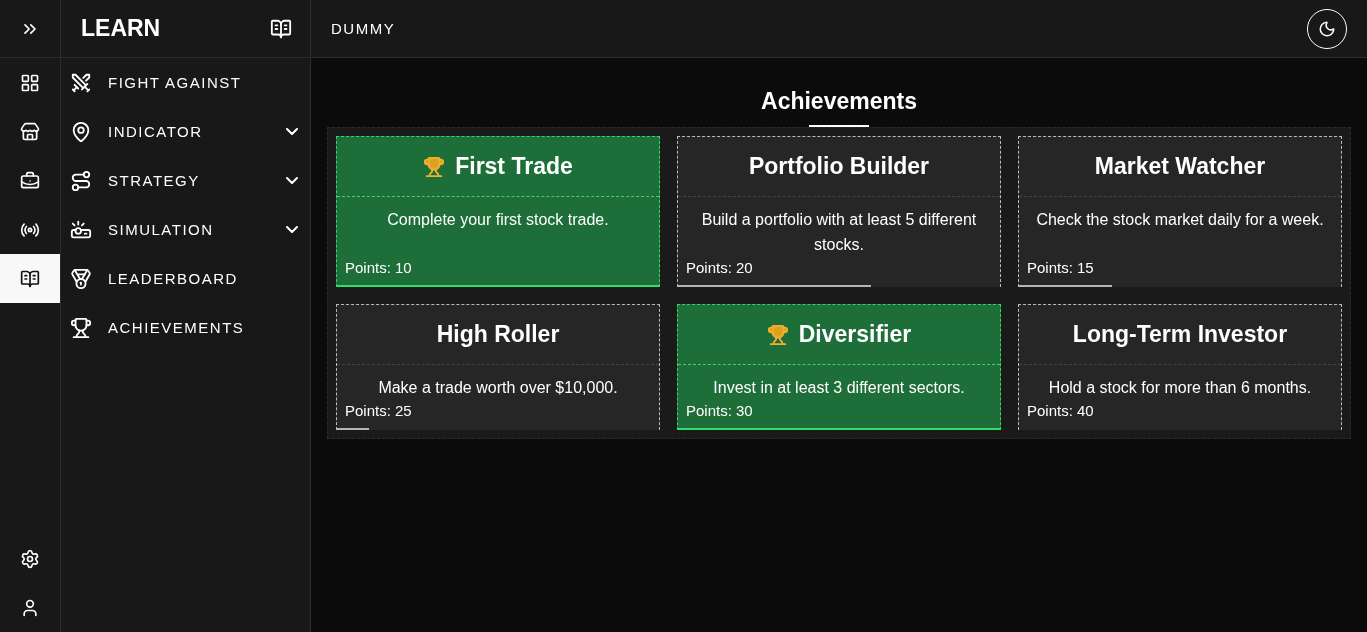 This screenshot has height=632, width=1367. I want to click on card-description: Complete your first stock trade., so click(498, 220).